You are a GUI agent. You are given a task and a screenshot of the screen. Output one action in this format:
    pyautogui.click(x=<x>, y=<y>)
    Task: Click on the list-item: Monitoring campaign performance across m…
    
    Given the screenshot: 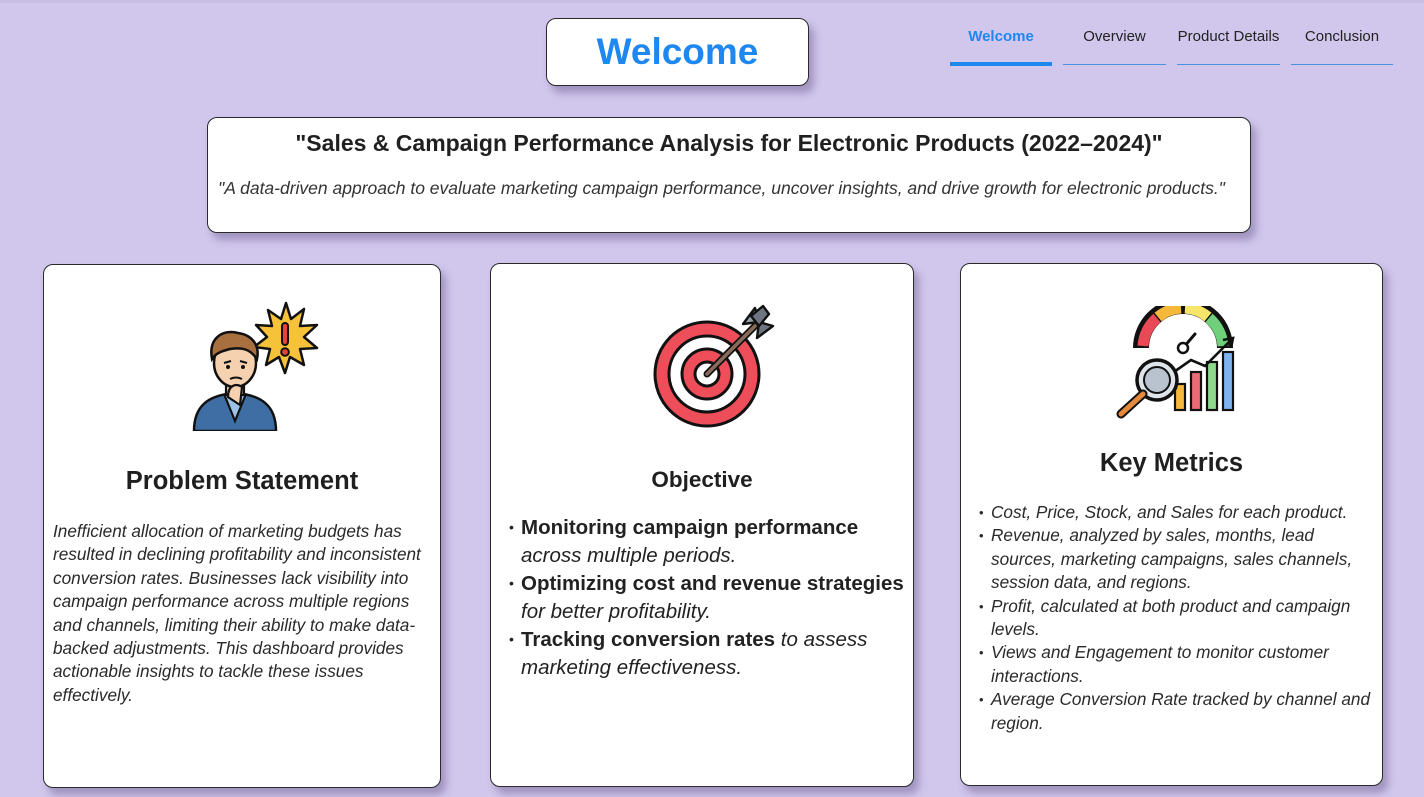 What is the action you would take?
    pyautogui.click(x=709, y=541)
    